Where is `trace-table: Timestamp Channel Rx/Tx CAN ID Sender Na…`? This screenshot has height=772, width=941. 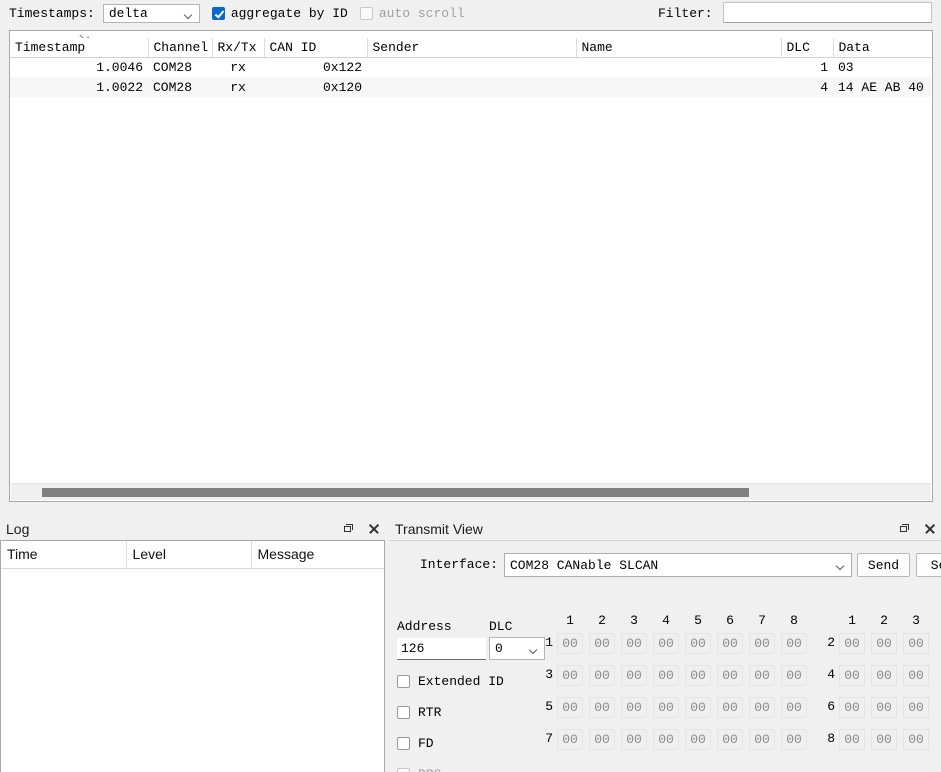
trace-table: Timestamp Channel Rx/Tx CAN ID Sender Na… is located at coordinates (471, 67).